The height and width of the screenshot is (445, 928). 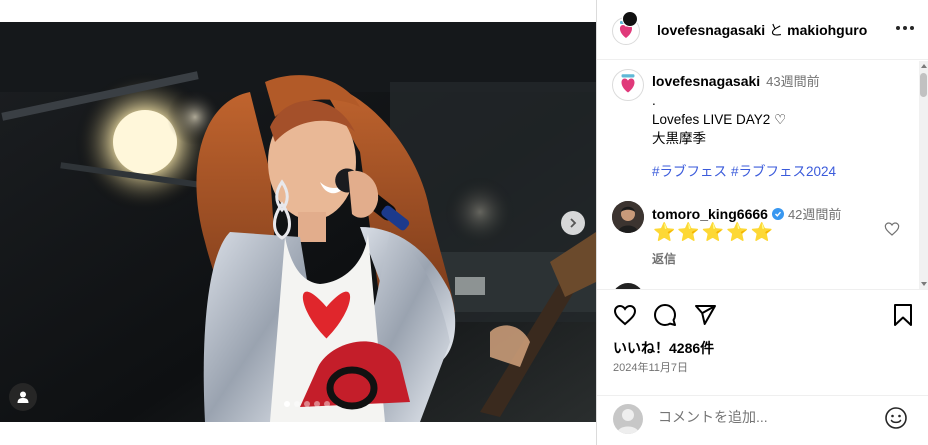 What do you see at coordinates (664, 258) in the screenshot?
I see `reply-button: 返信` at bounding box center [664, 258].